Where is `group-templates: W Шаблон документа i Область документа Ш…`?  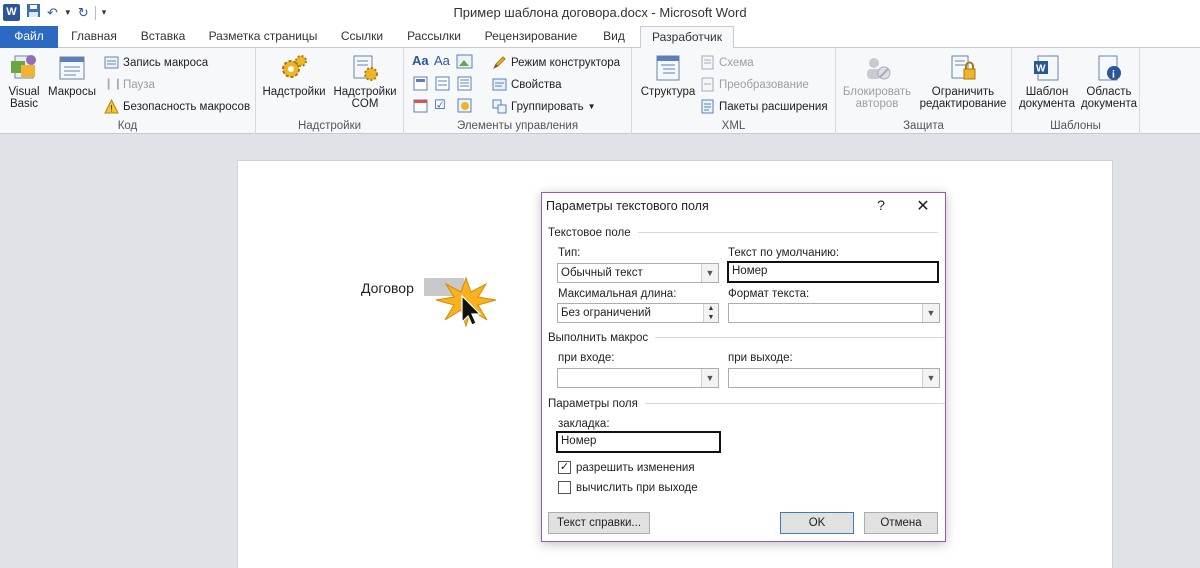
group-templates: W Шаблон документа i Область документа Ш… is located at coordinates (1076, 91).